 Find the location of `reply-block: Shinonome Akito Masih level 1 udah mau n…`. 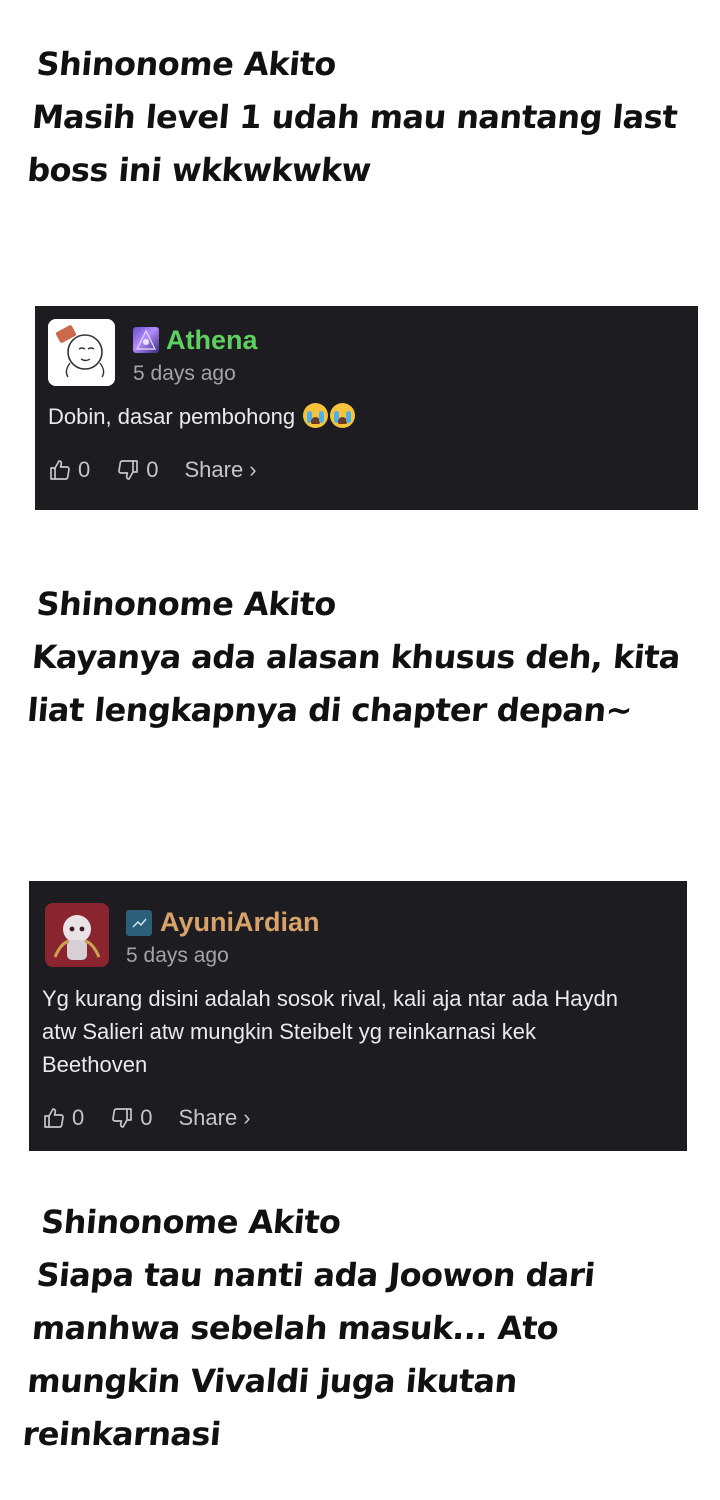

reply-block: Shinonome Akito Masih level 1 udah mau n… is located at coordinates (366, 117).